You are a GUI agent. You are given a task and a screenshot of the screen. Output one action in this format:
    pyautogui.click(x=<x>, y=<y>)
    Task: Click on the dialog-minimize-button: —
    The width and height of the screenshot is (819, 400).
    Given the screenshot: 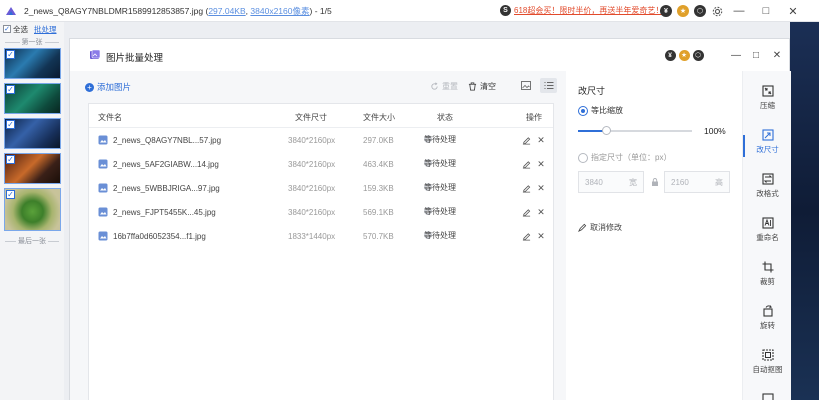 What is the action you would take?
    pyautogui.click(x=736, y=55)
    